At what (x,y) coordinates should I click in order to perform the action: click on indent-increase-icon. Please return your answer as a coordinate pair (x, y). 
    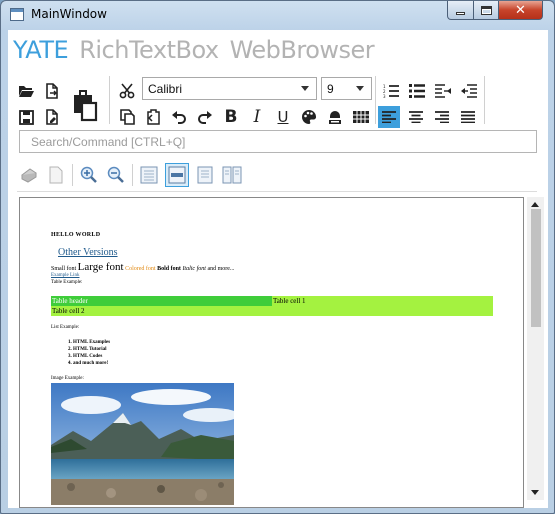
    Looking at the image, I should click on (443, 91).